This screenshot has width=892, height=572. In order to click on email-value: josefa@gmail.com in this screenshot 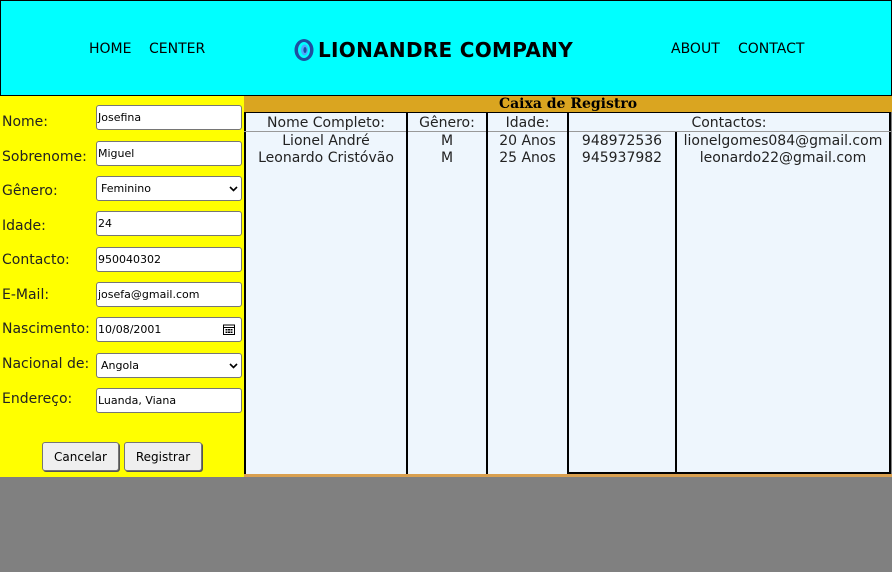, I will do `click(149, 294)`.